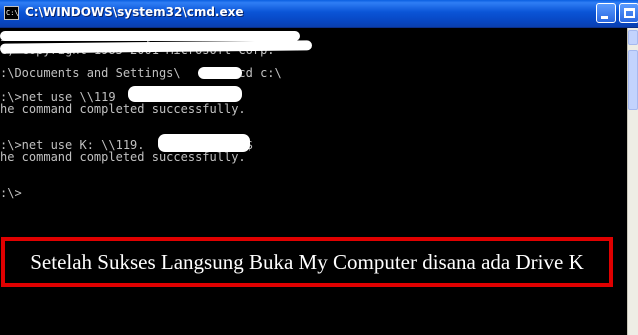 This screenshot has width=638, height=335. Describe the element at coordinates (134, 12) in the screenshot. I see `window-title: C:\WINDOWS\system32\cmd.exe` at that location.